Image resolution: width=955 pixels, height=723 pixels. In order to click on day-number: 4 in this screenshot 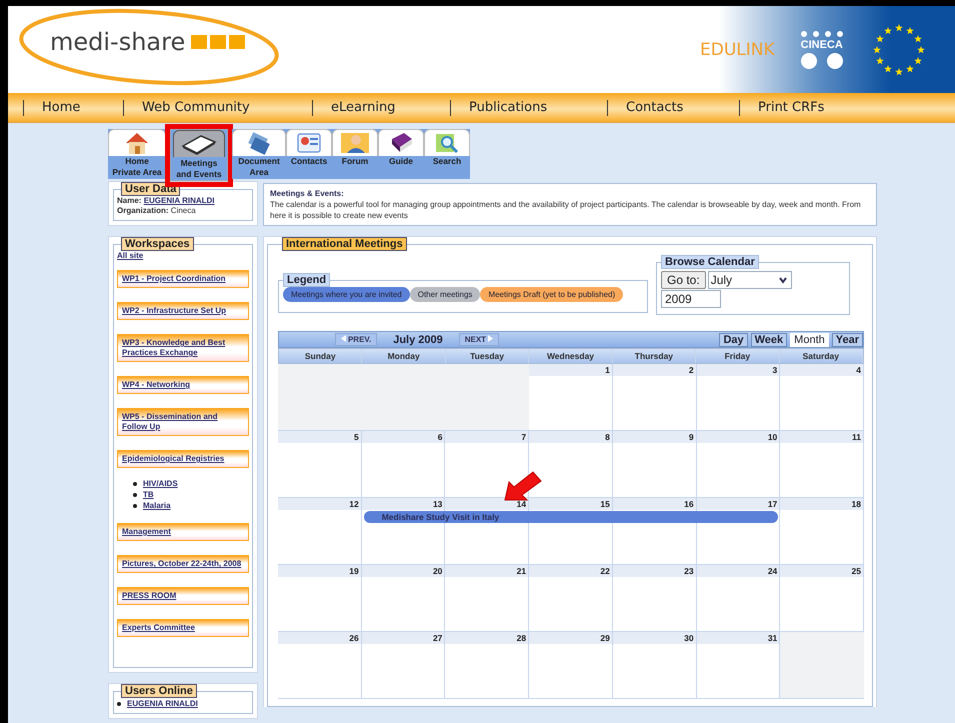, I will do `click(821, 370)`.